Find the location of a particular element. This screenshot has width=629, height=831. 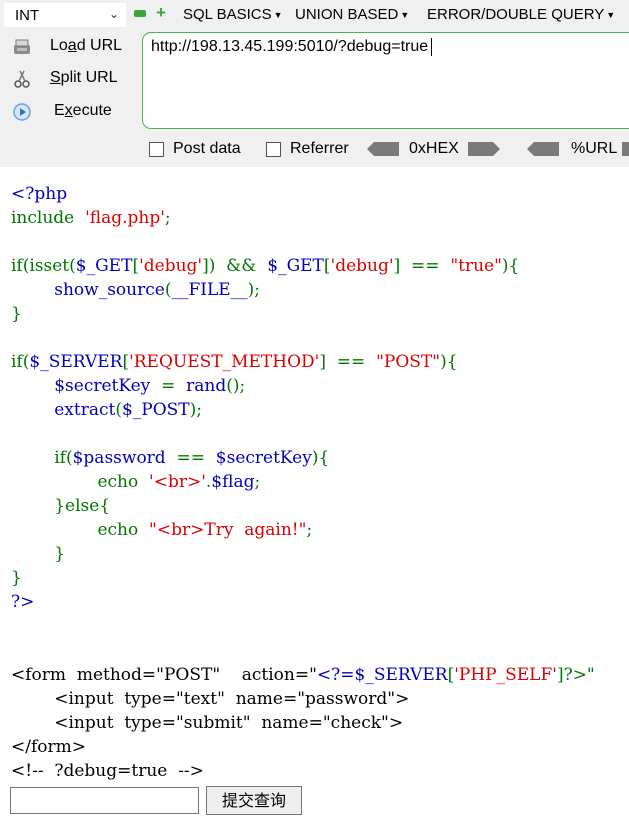

scissors-icon is located at coordinates (22, 79).